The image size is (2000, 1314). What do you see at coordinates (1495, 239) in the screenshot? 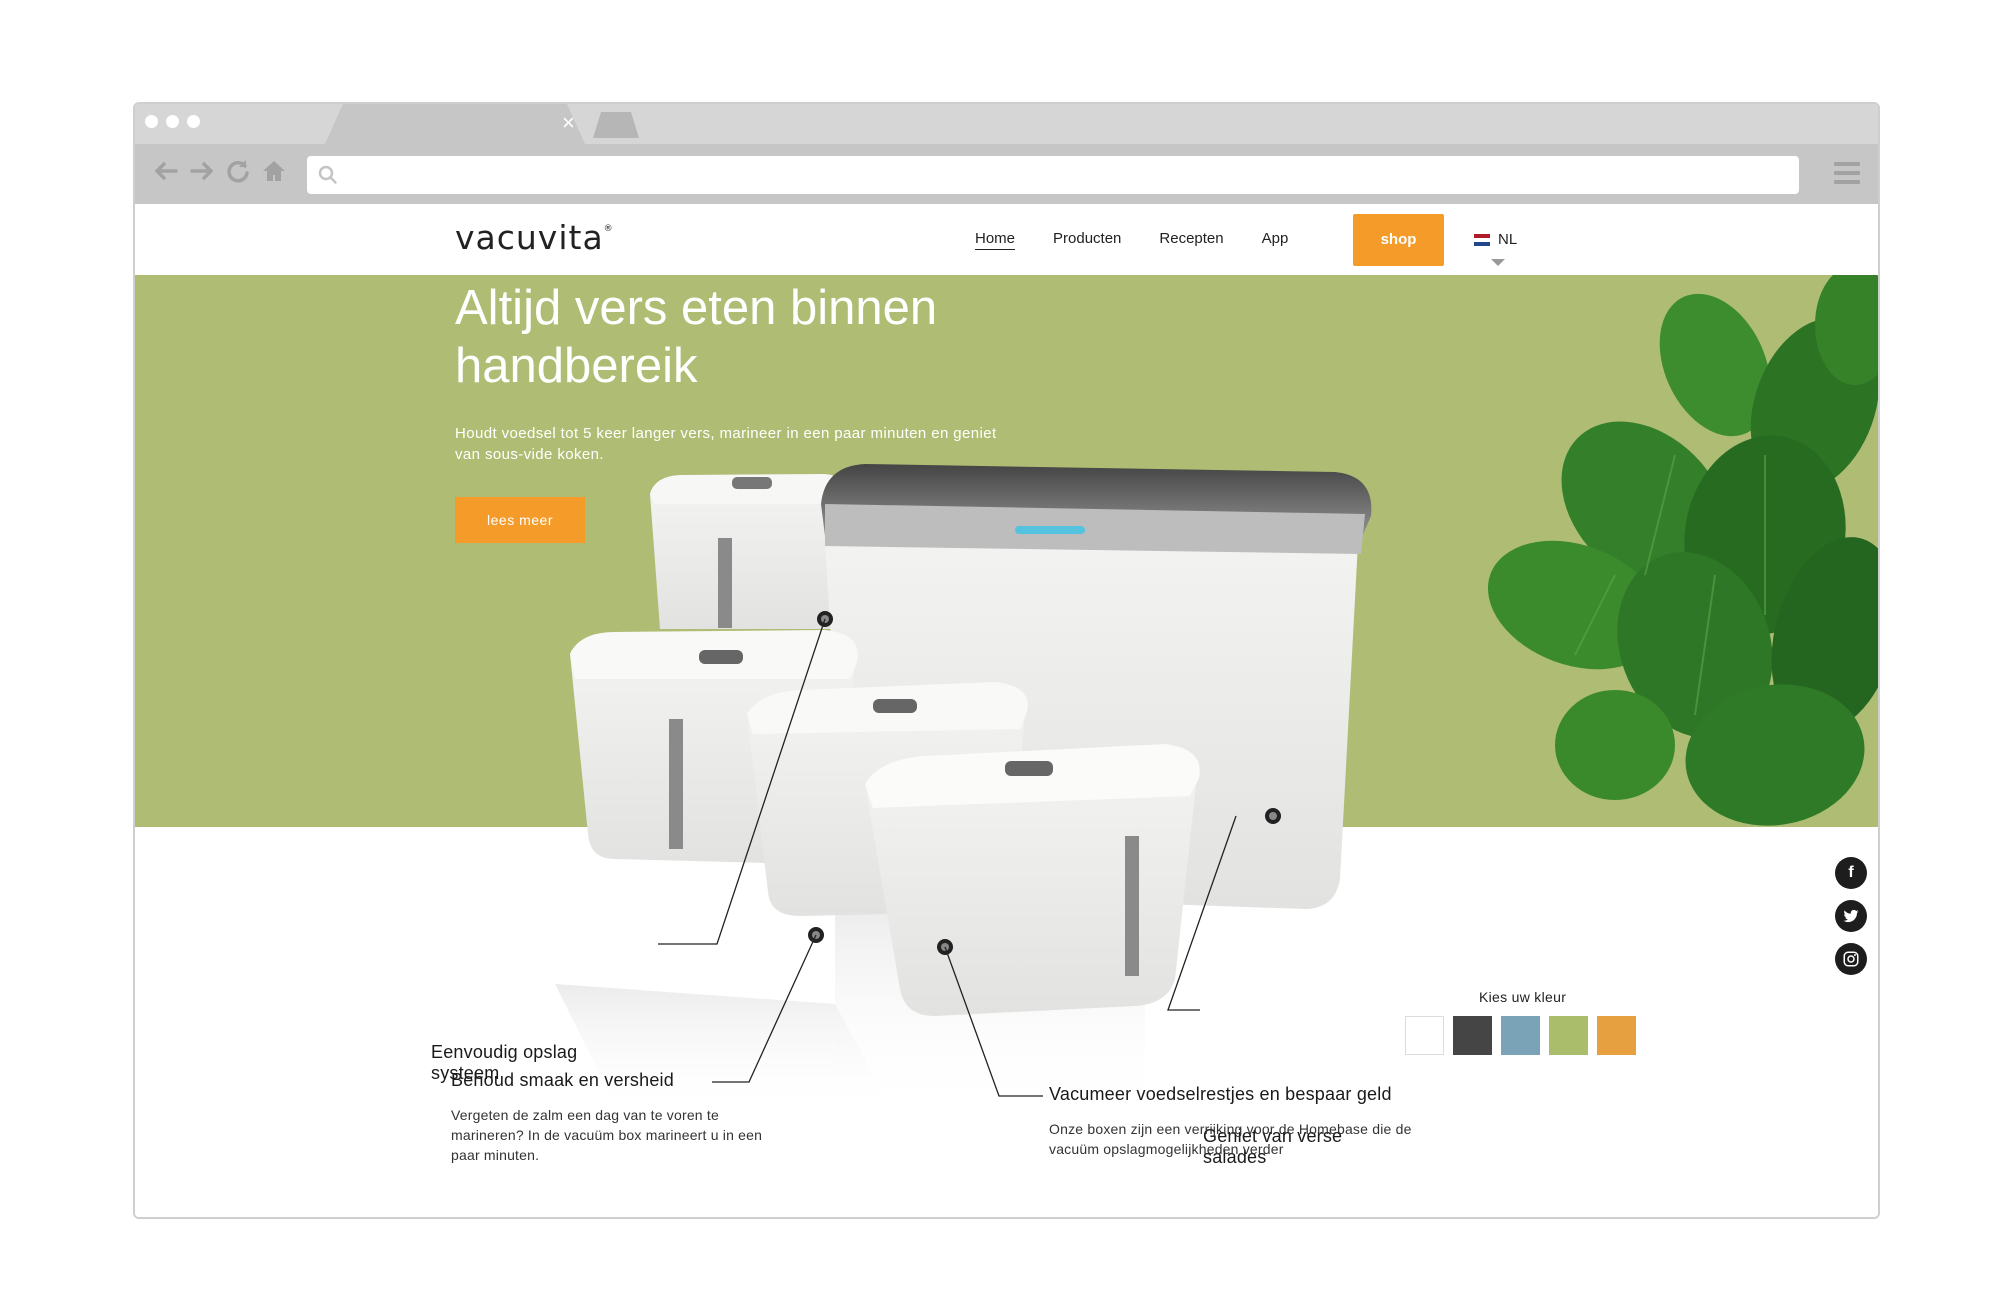
I see `language-selector: NL` at bounding box center [1495, 239].